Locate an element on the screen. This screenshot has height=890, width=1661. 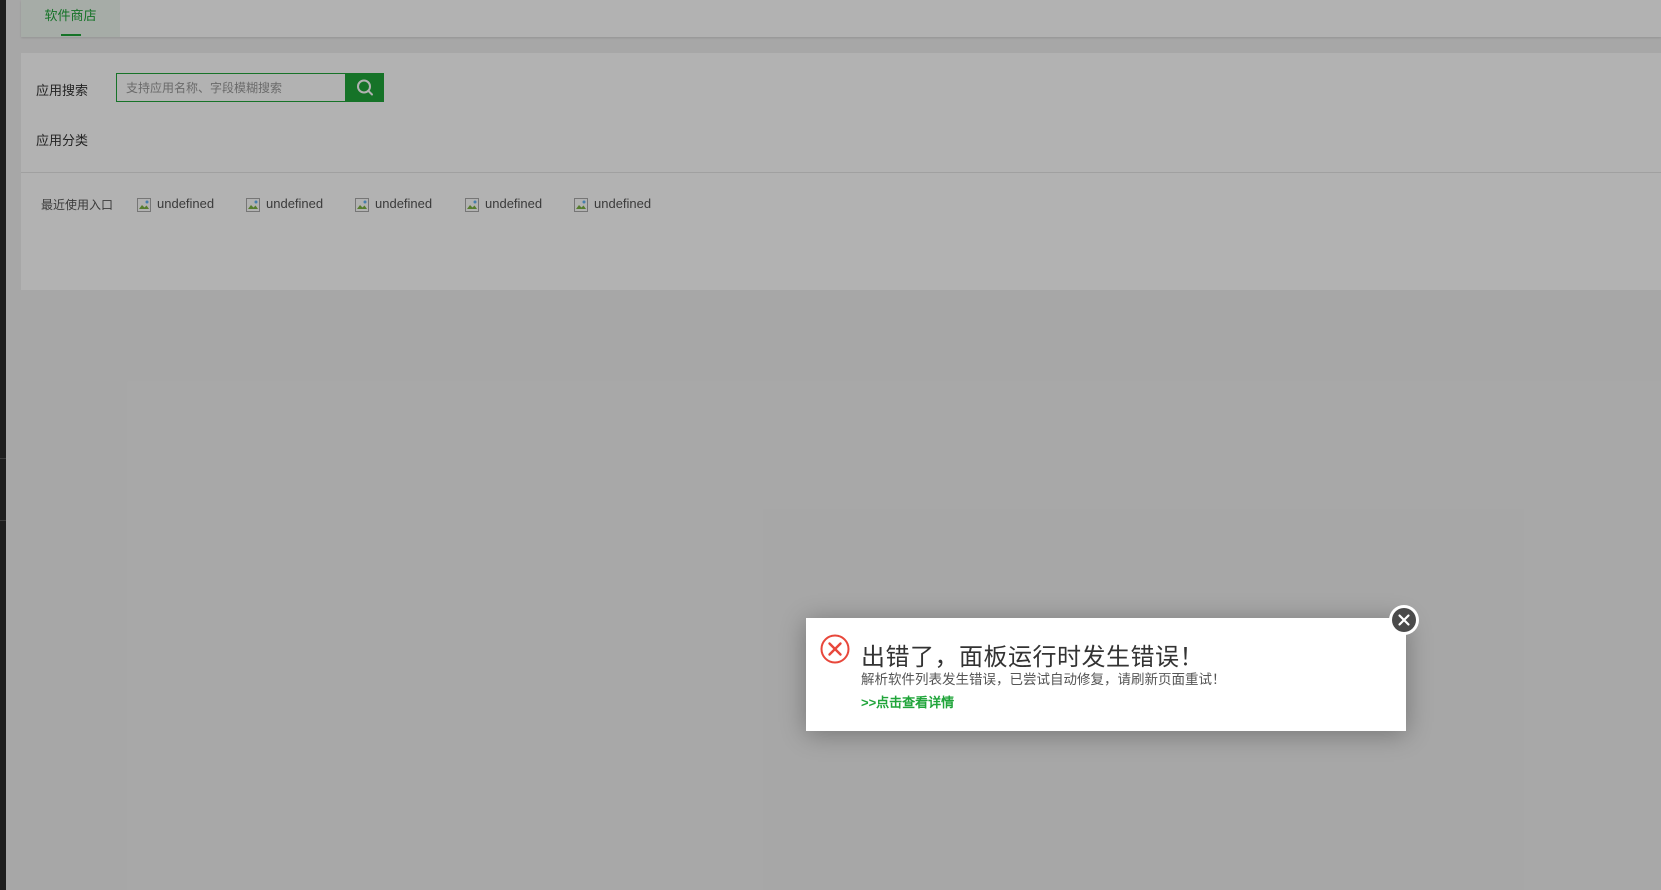
error-circle-icon is located at coordinates (835, 649).